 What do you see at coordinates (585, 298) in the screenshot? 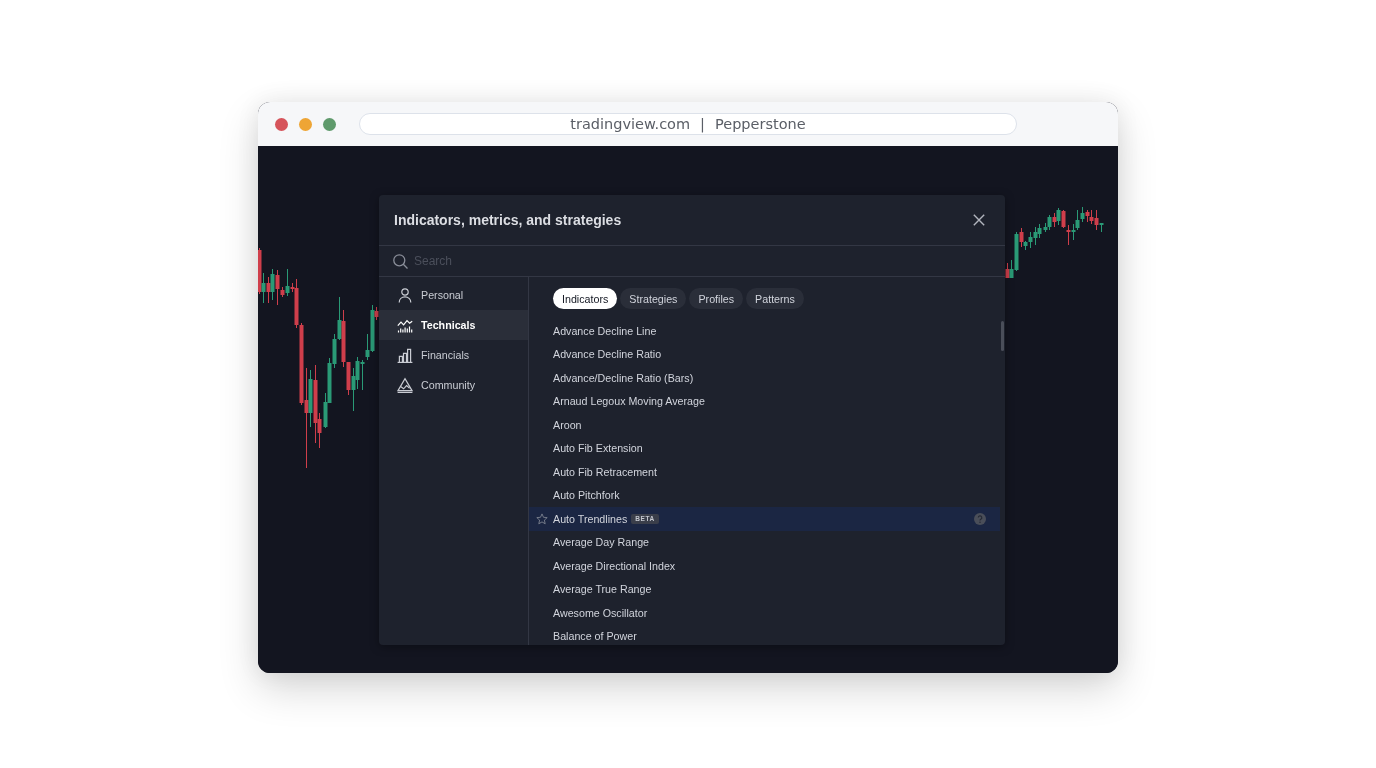
I see `filter-tab: Indicators` at bounding box center [585, 298].